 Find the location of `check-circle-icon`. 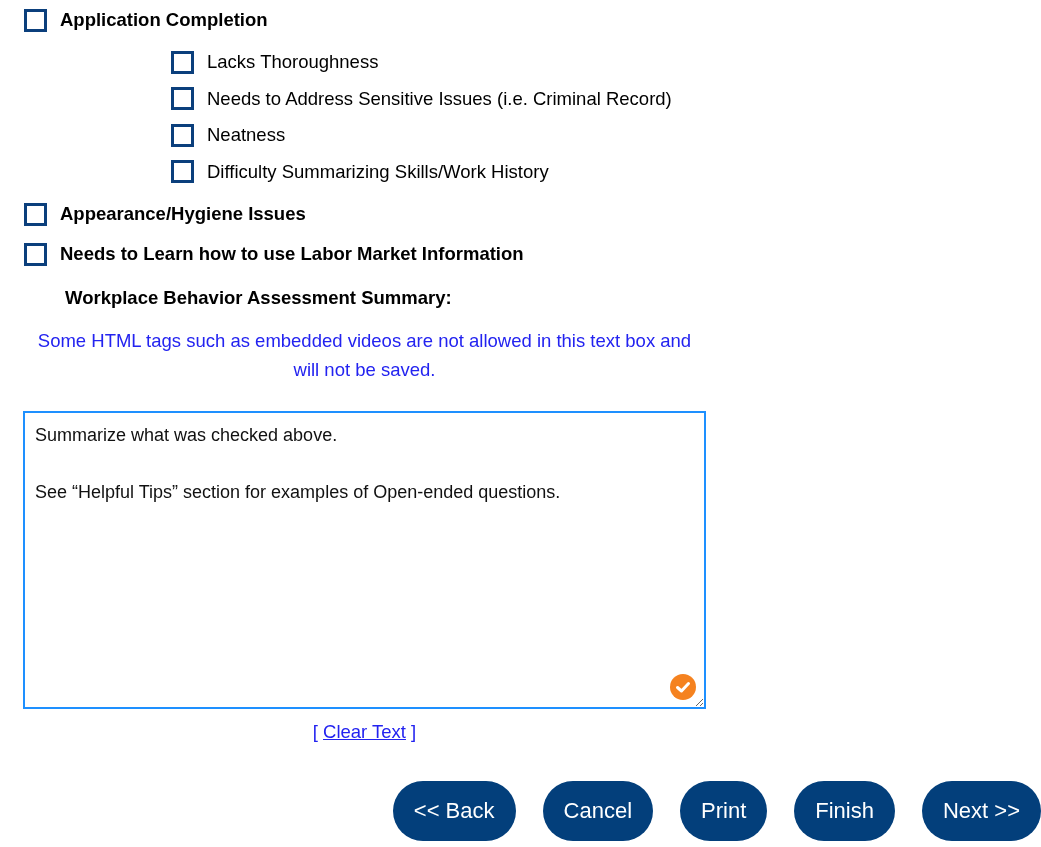

check-circle-icon is located at coordinates (683, 687).